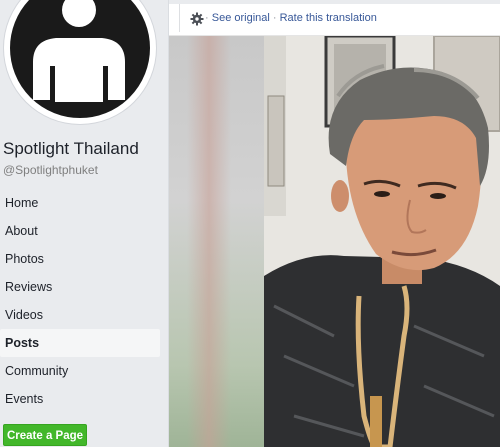 The image size is (500, 447). What do you see at coordinates (80, 315) in the screenshot?
I see `nav-item-videos: Videos` at bounding box center [80, 315].